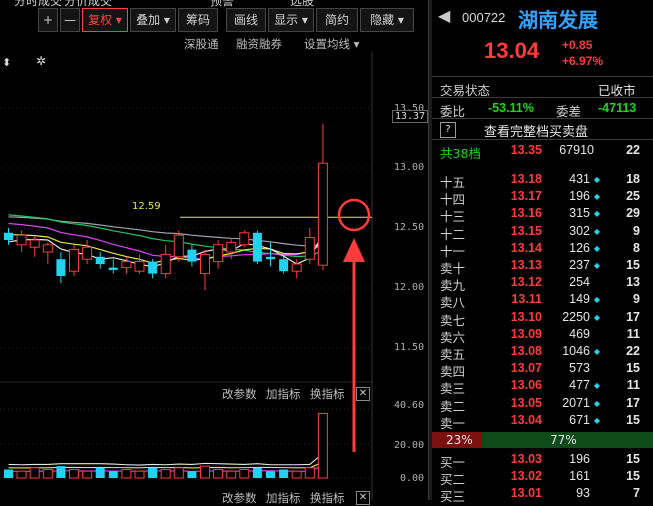 This screenshot has height=506, width=653. What do you see at coordinates (327, 498) in the screenshot?
I see `switch-indicator-link-2: 换指标` at bounding box center [327, 498].